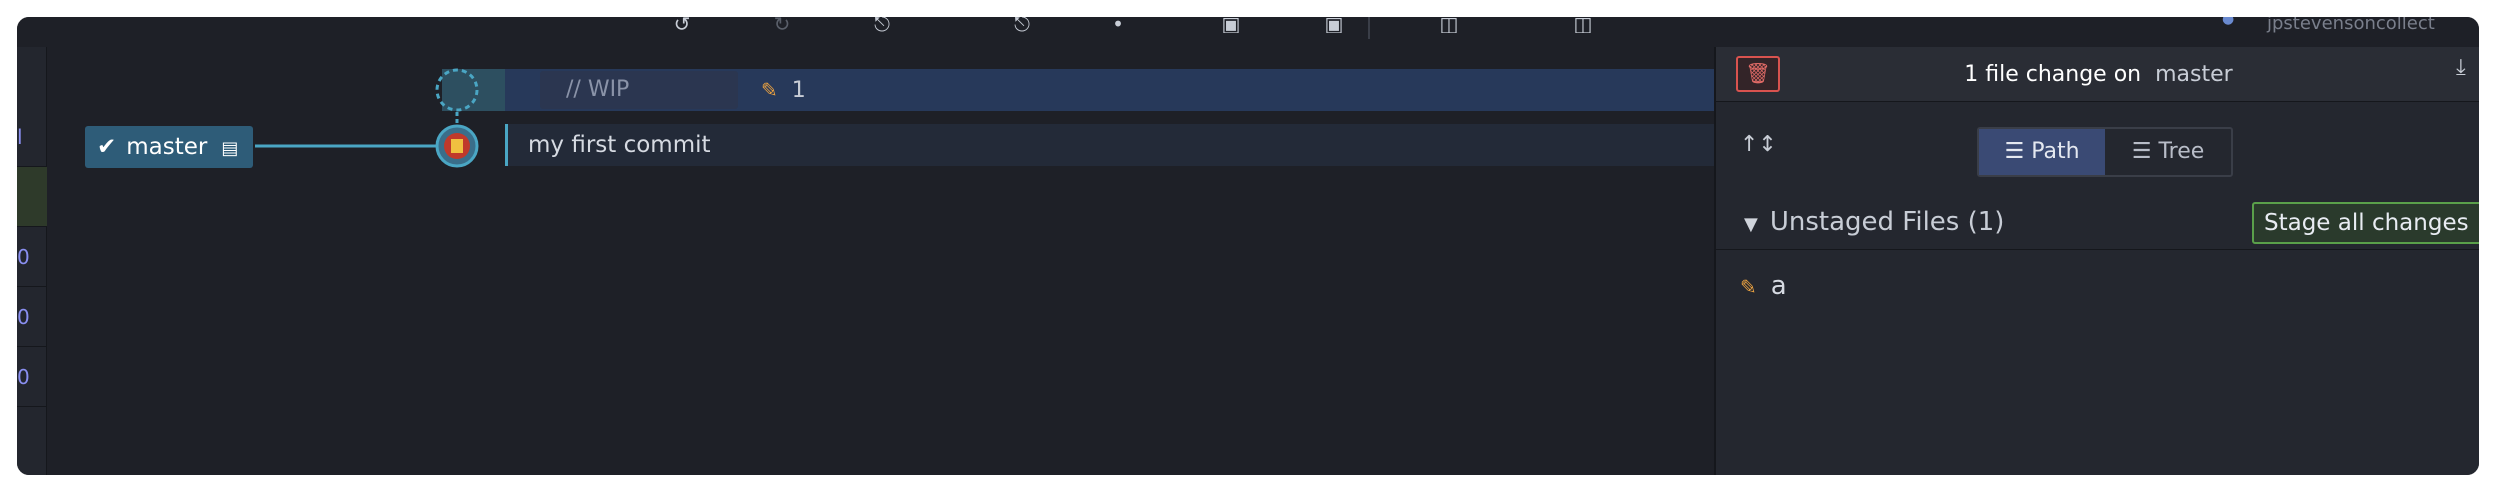 The image size is (2494, 492). I want to click on path-view-button: ☰ Path, so click(2042, 152).